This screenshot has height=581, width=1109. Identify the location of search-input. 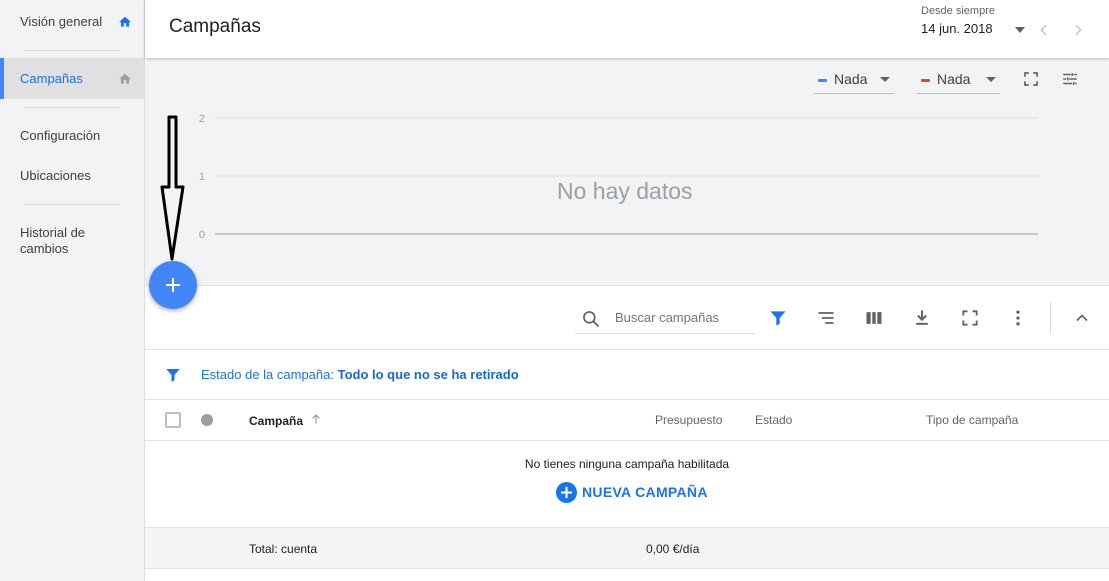
(682, 317).